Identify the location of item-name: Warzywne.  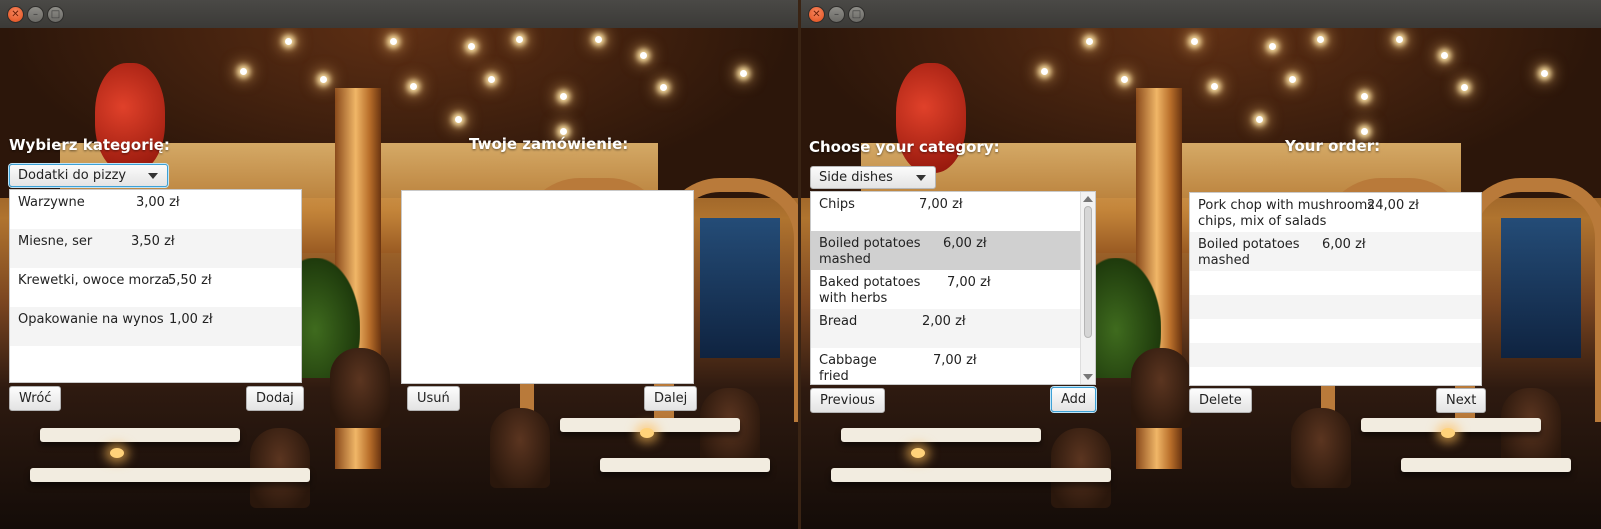
(51, 202).